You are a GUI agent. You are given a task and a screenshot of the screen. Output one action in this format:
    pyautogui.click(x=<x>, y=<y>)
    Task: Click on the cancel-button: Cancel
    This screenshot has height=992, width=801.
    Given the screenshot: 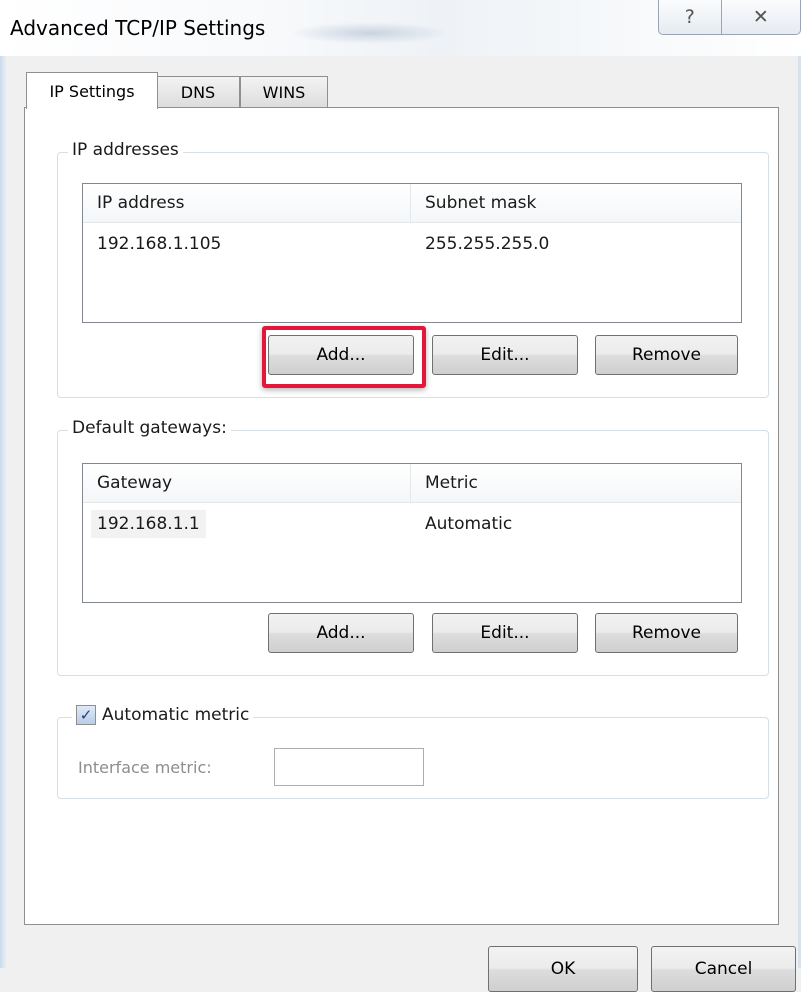 What is the action you would take?
    pyautogui.click(x=723, y=969)
    